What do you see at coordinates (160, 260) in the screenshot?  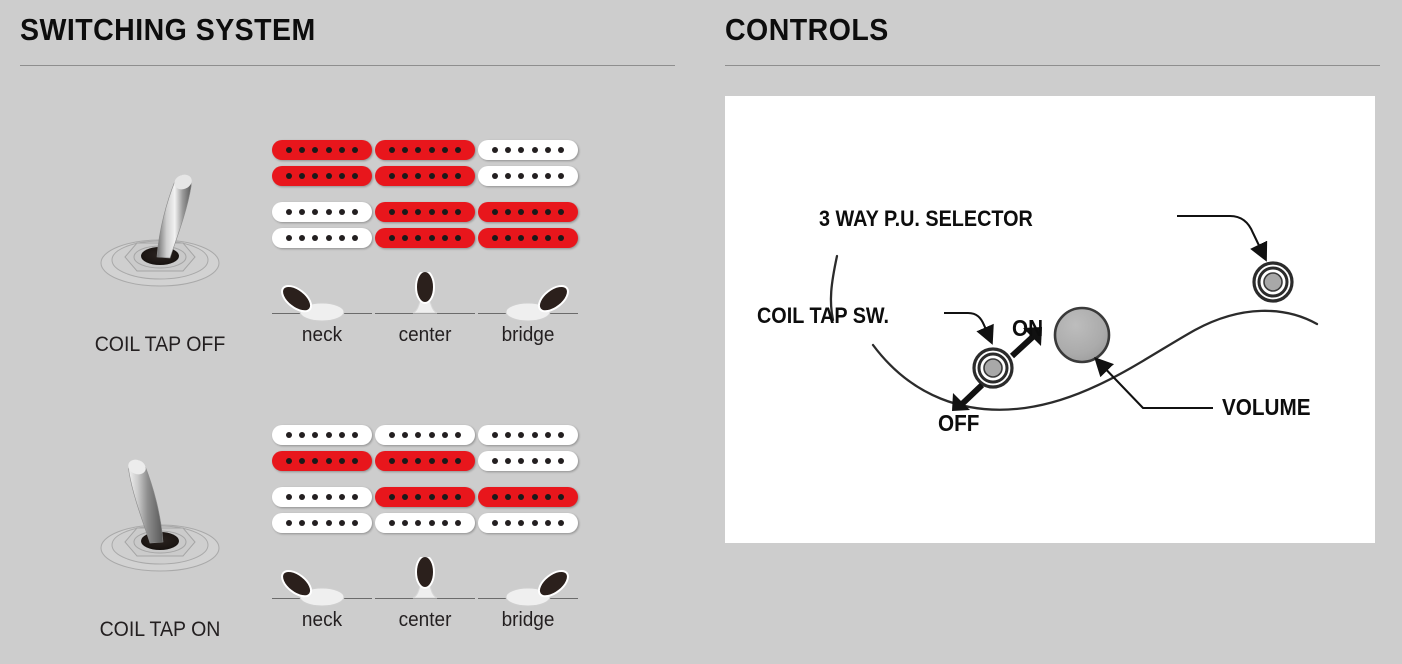 I see `toggle-switch-coil-tap-off: COIL TAP OFF` at bounding box center [160, 260].